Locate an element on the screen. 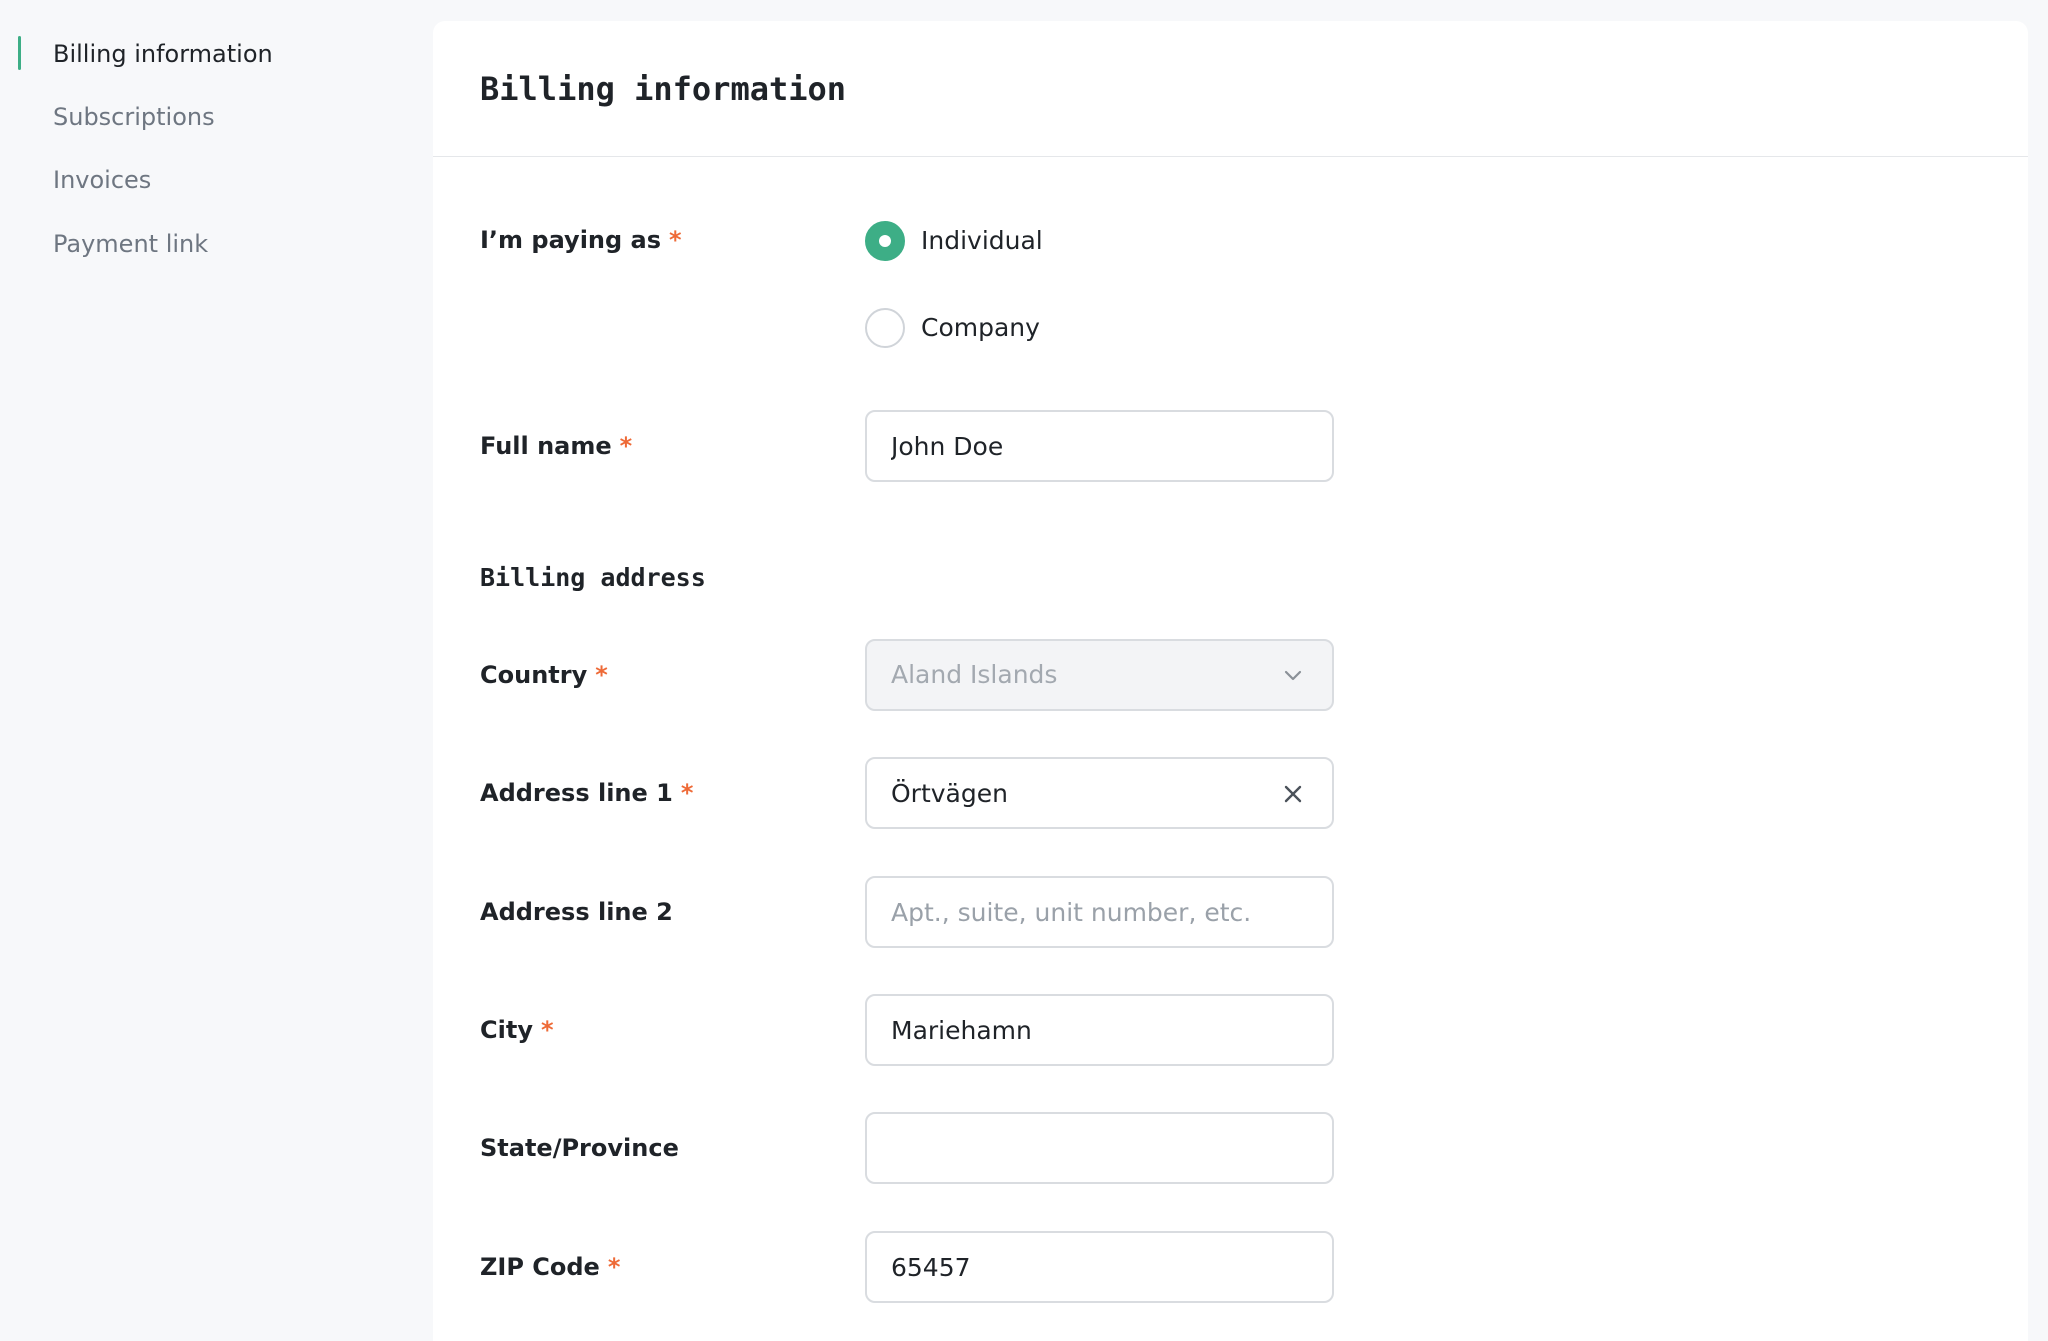 Image resolution: width=2048 pixels, height=1341 pixels. full-name-input is located at coordinates (1099, 446).